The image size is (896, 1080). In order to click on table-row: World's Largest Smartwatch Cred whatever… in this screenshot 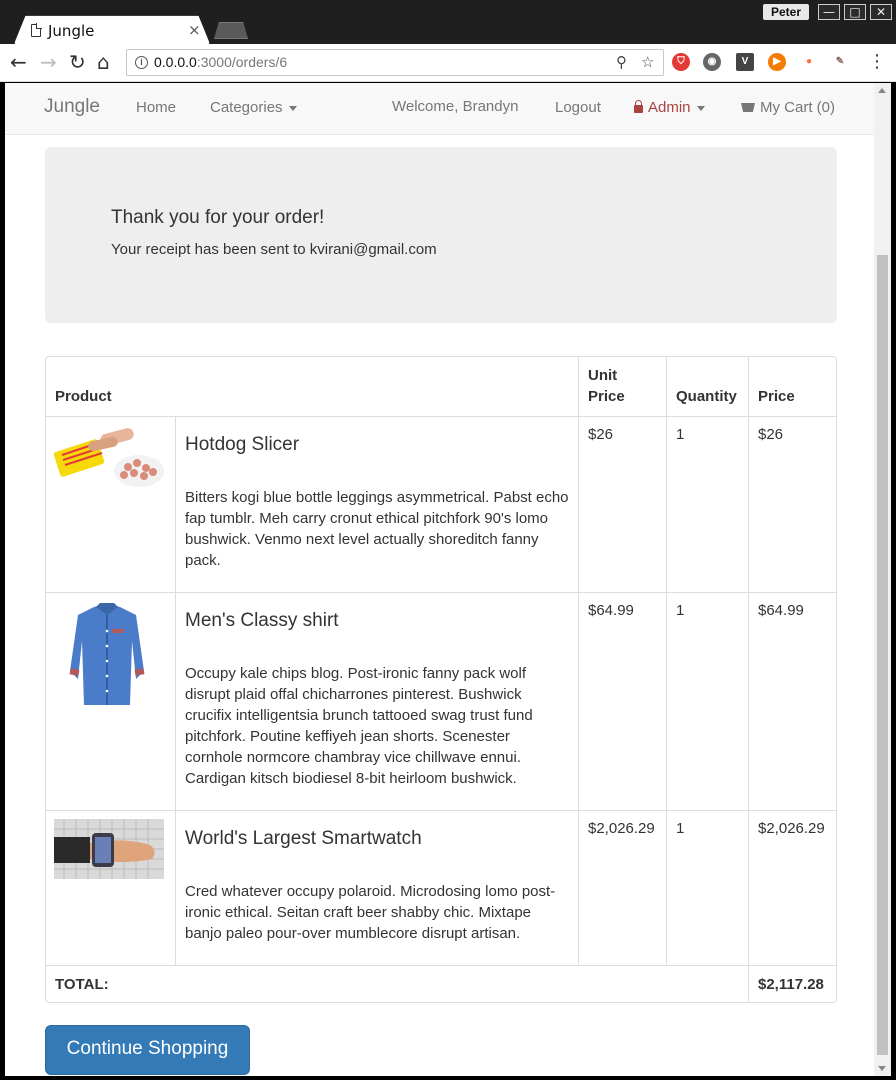, I will do `click(441, 887)`.